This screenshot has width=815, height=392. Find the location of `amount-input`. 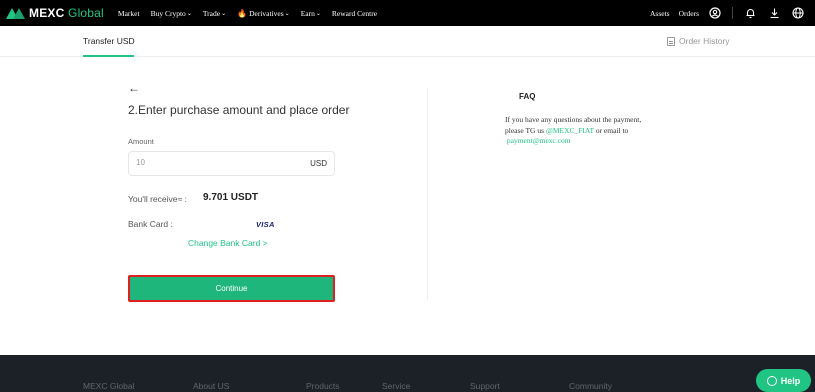

amount-input is located at coordinates (211, 162).